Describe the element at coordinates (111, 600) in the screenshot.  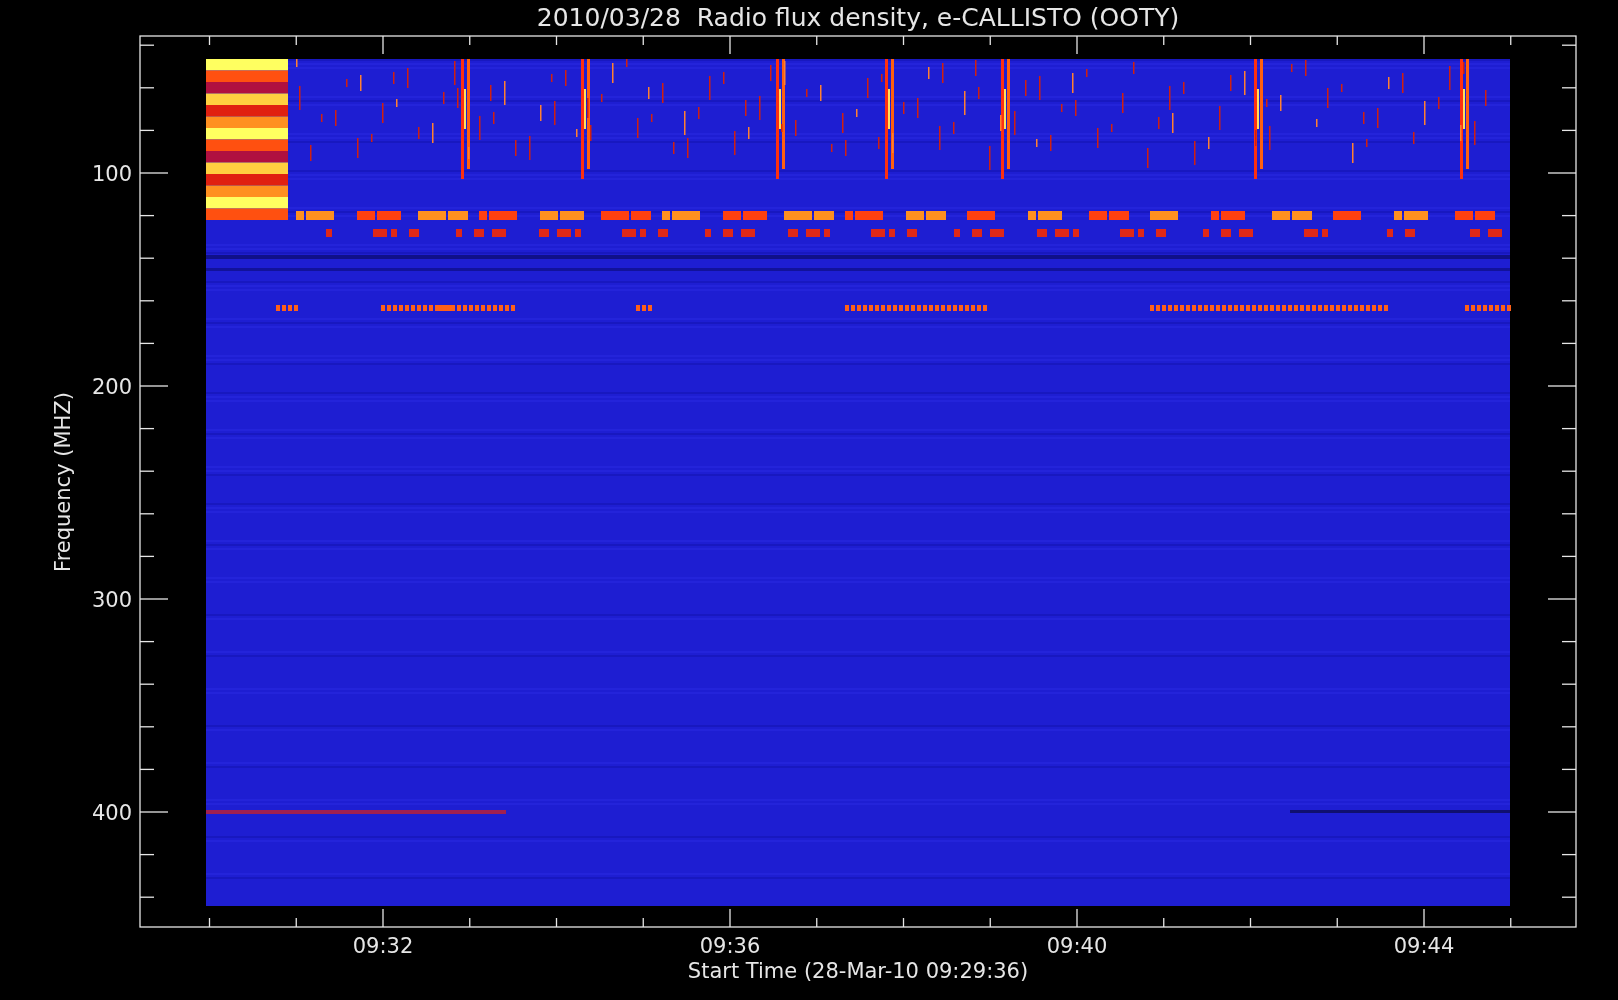
I see `y-tick-label: 300` at that location.